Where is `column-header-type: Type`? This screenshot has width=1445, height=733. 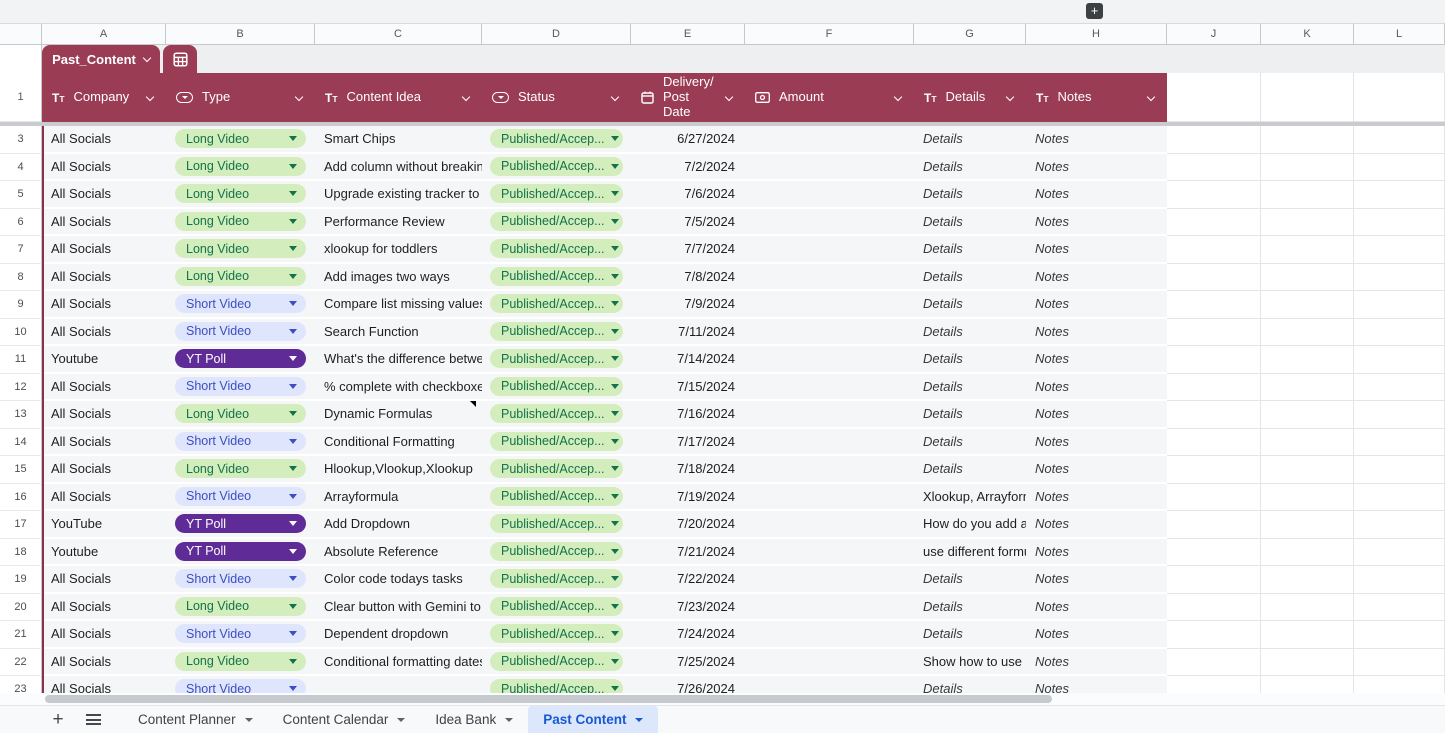
column-header-type: Type is located at coordinates (240, 97).